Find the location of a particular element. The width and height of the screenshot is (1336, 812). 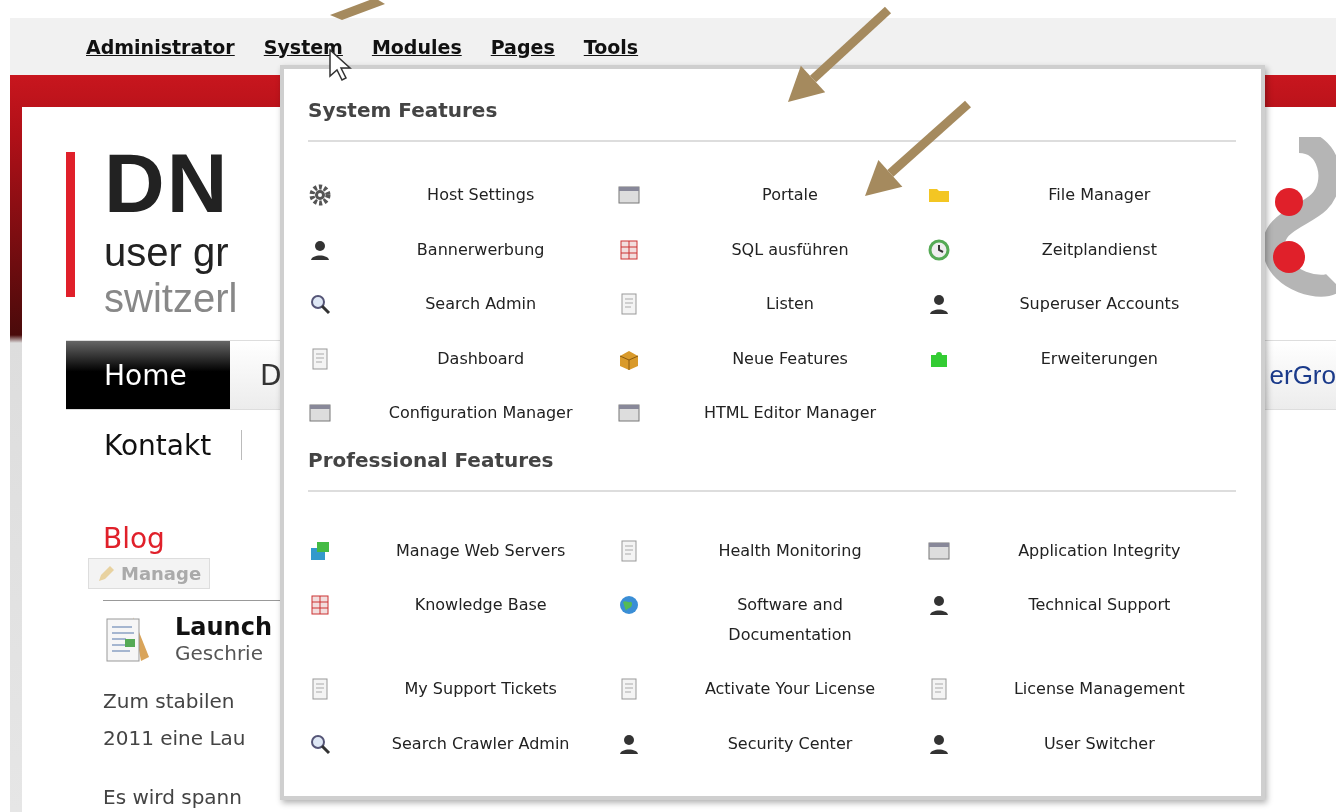

pencil-icon is located at coordinates (106, 573).